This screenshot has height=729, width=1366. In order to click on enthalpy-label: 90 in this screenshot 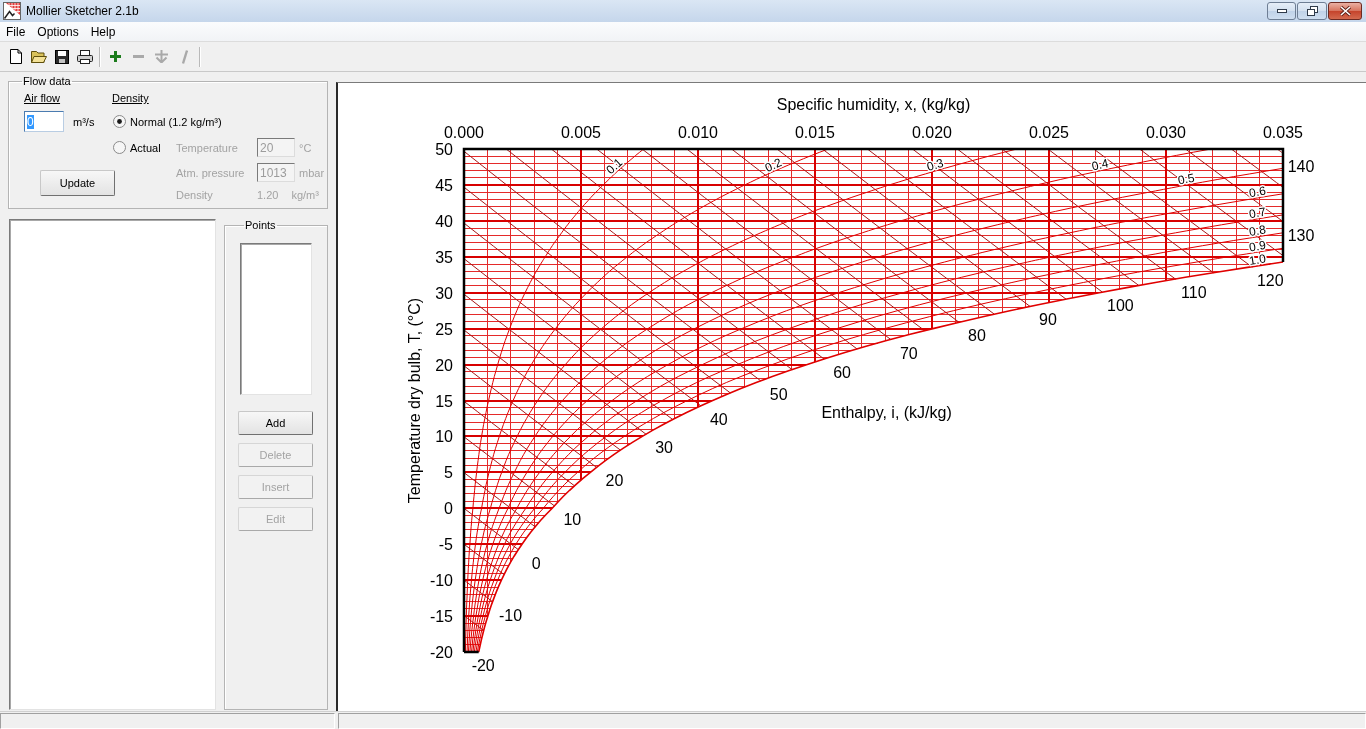, I will do `click(1048, 320)`.